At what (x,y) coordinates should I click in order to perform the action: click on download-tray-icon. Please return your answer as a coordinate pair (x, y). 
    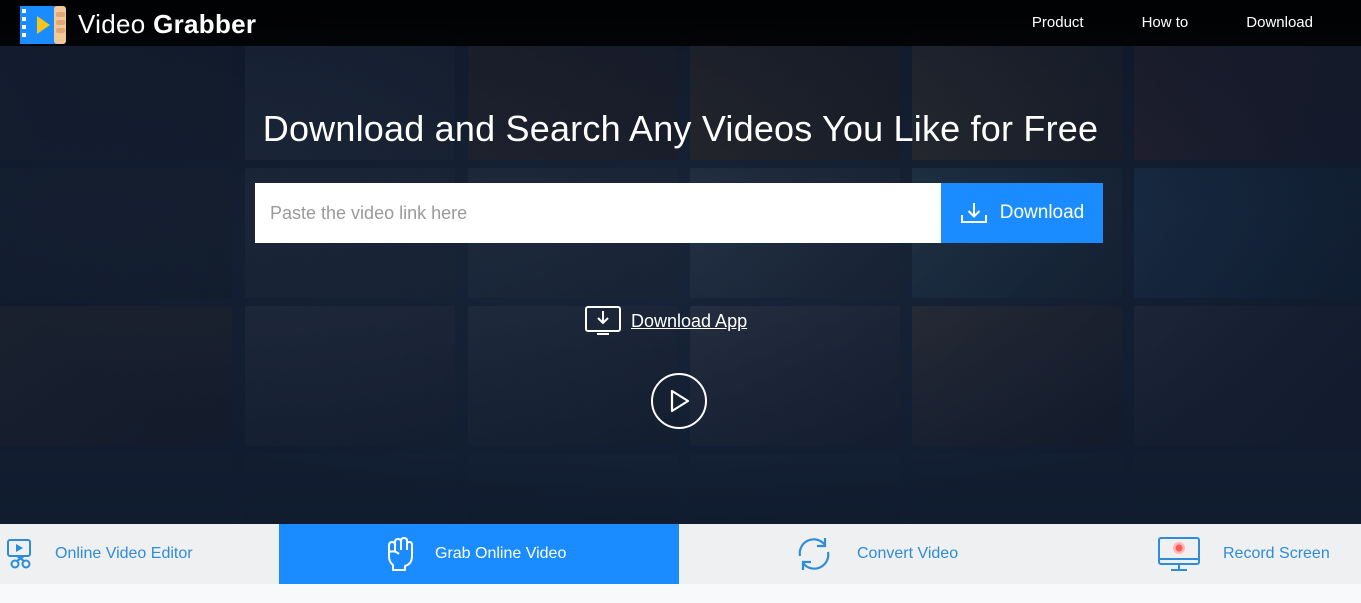
    Looking at the image, I should click on (973, 213).